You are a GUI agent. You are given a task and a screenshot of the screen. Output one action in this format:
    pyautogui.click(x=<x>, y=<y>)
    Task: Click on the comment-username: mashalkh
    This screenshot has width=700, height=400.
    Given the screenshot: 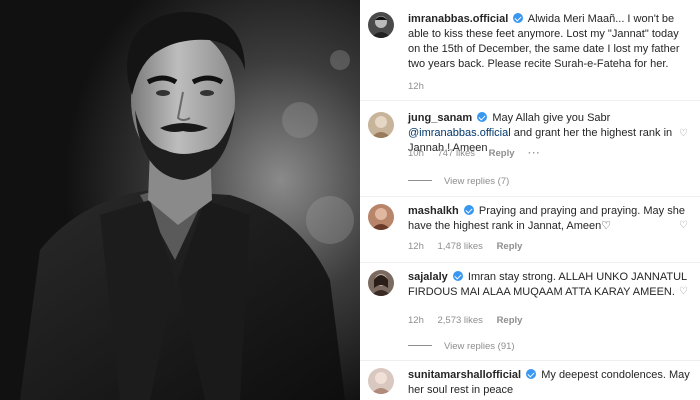 What is the action you would take?
    pyautogui.click(x=433, y=211)
    